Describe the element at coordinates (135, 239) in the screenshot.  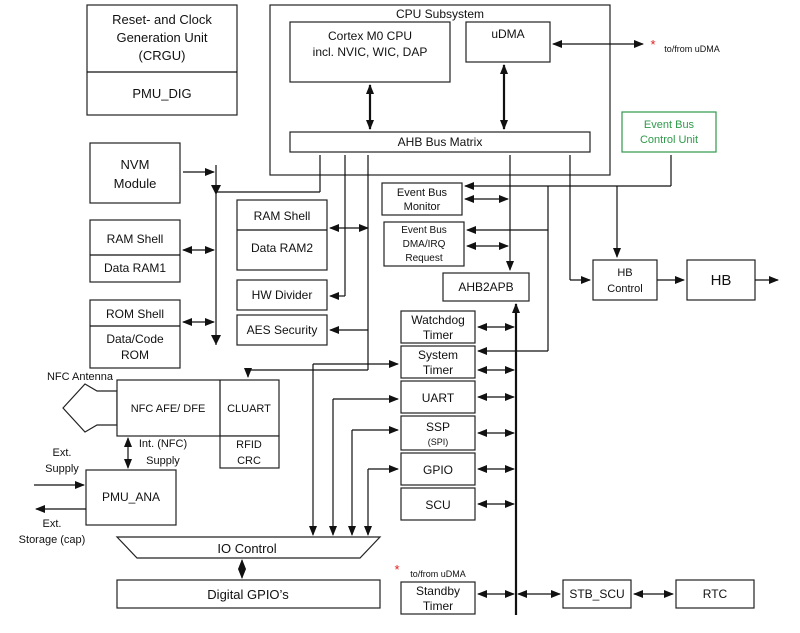
I see `ram-shell-1-label: RAM Shell` at that location.